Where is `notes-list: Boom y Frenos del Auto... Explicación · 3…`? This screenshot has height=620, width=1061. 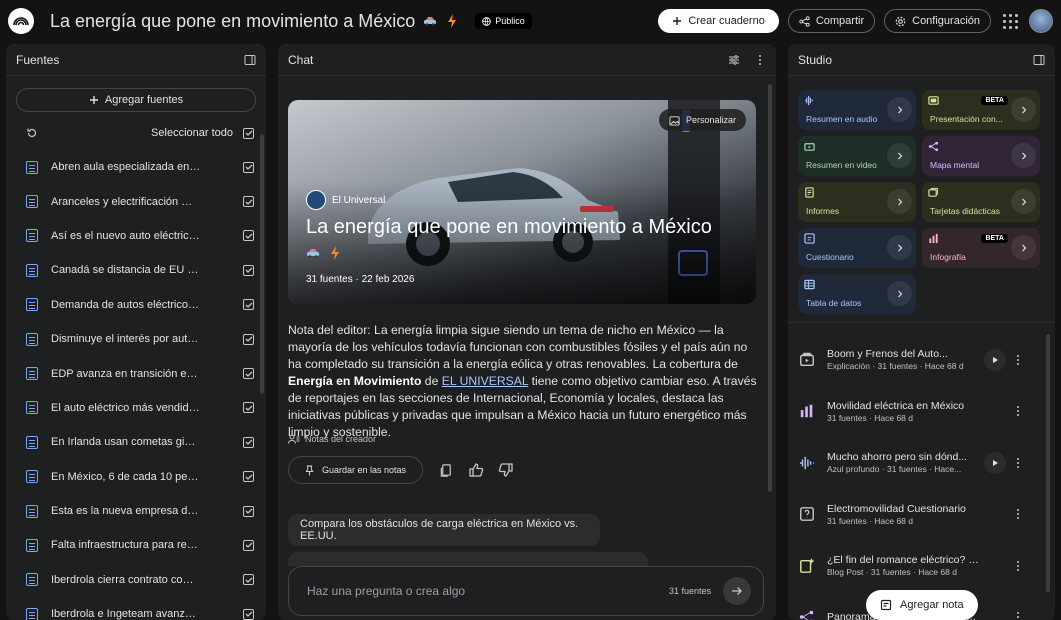
notes-list: Boom y Frenos del Auto... Explicación · 3… is located at coordinates (913, 477).